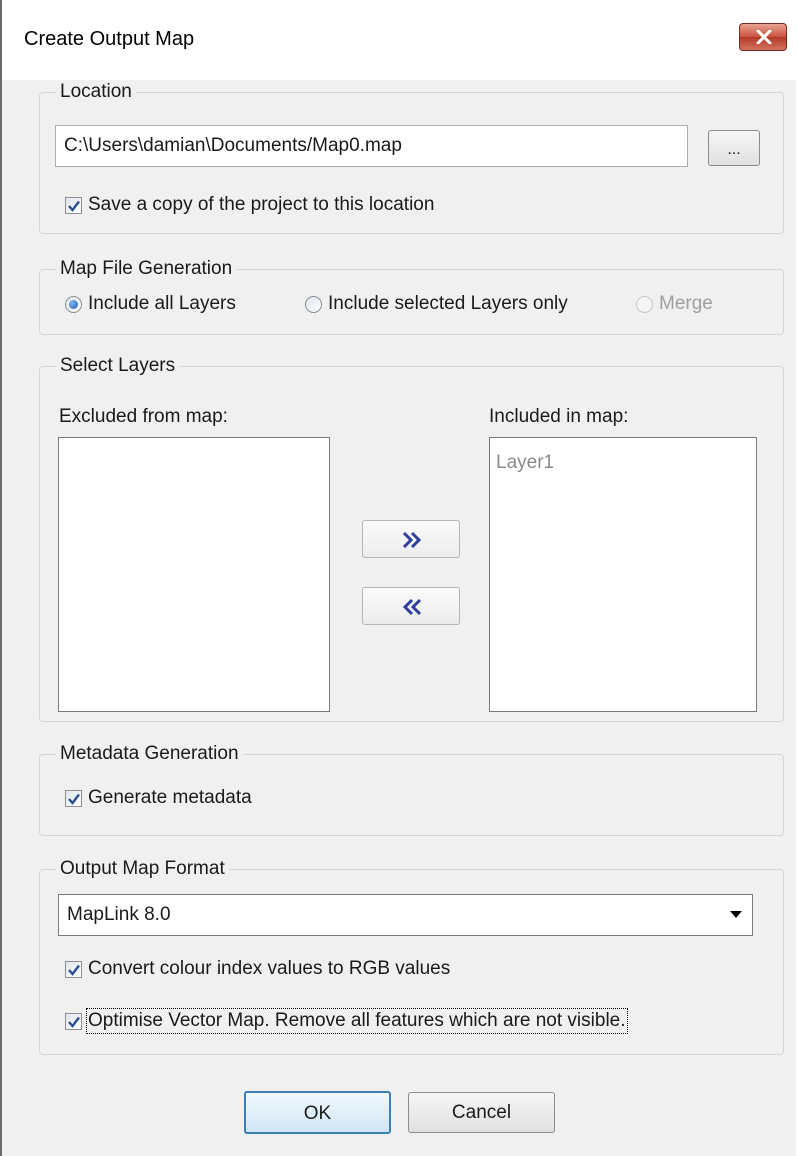 The width and height of the screenshot is (798, 1156). I want to click on optimise-vector-map-checkbox-box, so click(73, 1021).